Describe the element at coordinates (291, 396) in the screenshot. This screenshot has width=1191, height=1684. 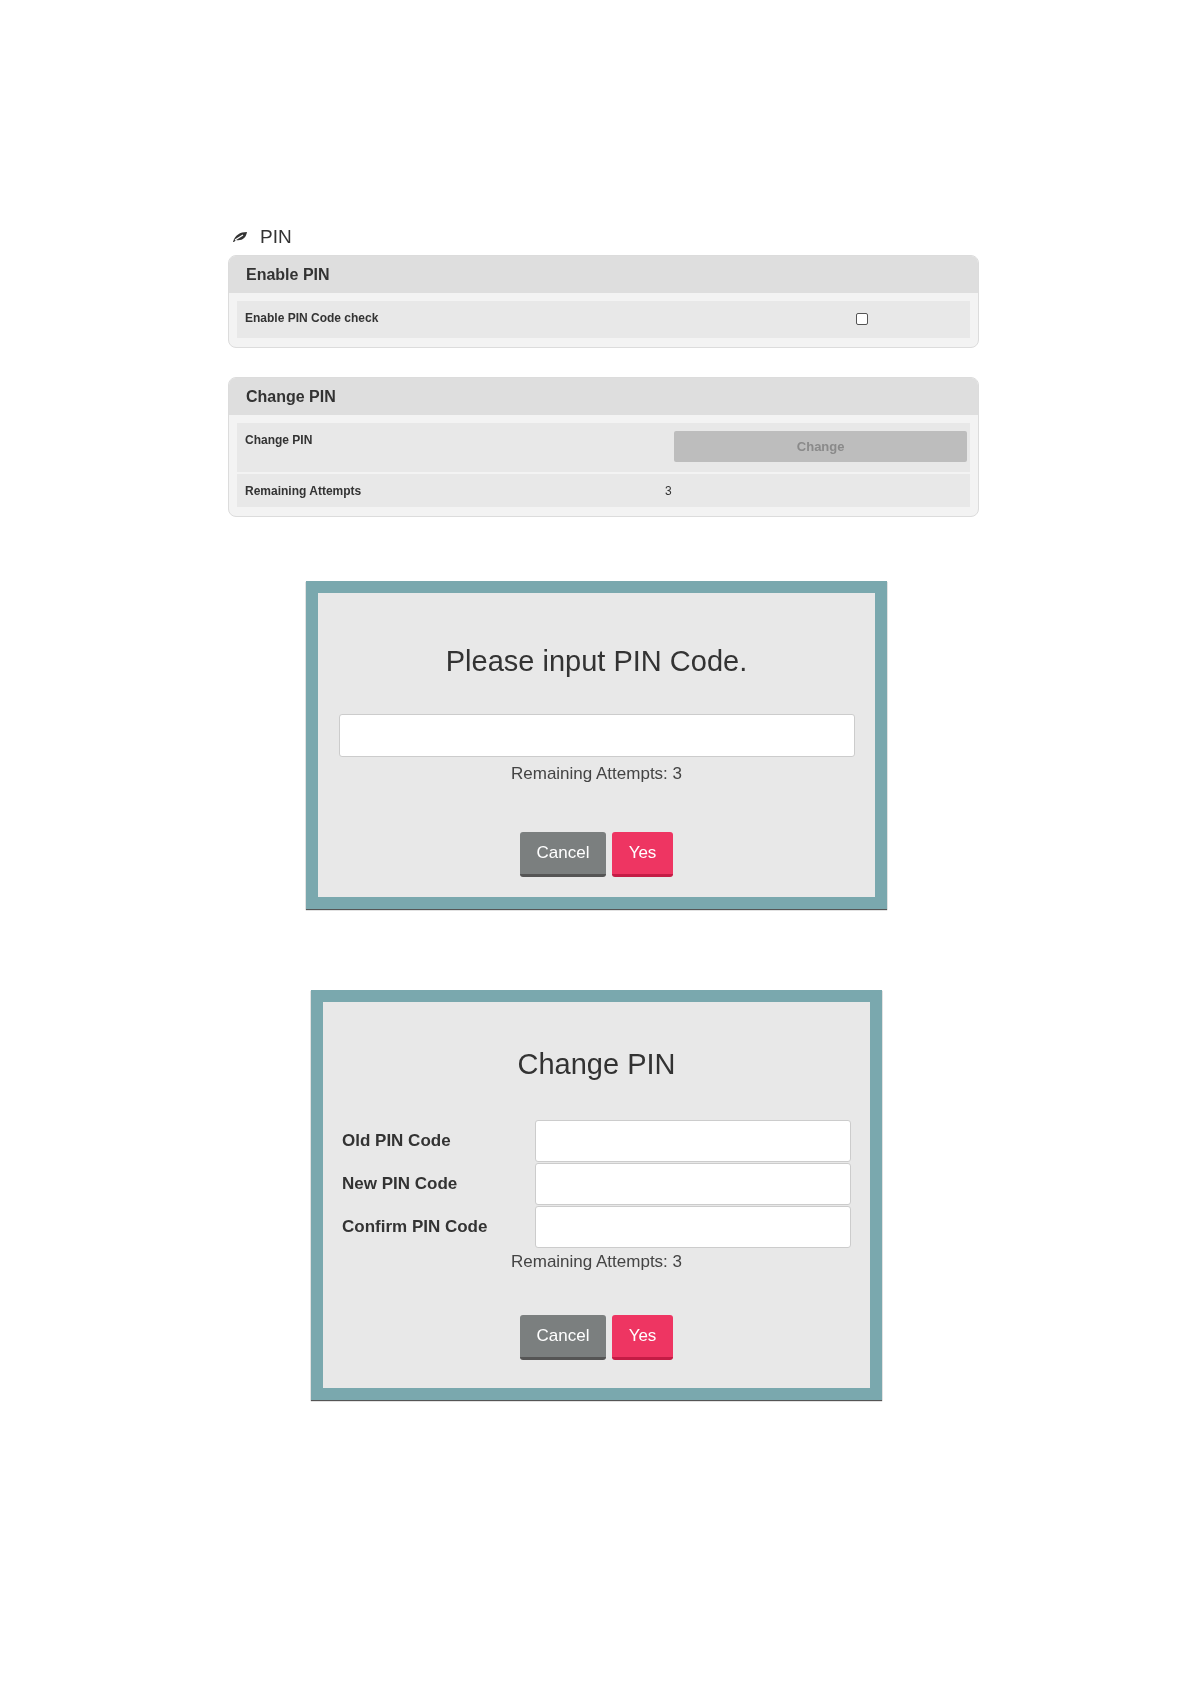
I see `panel-title: Change PIN` at that location.